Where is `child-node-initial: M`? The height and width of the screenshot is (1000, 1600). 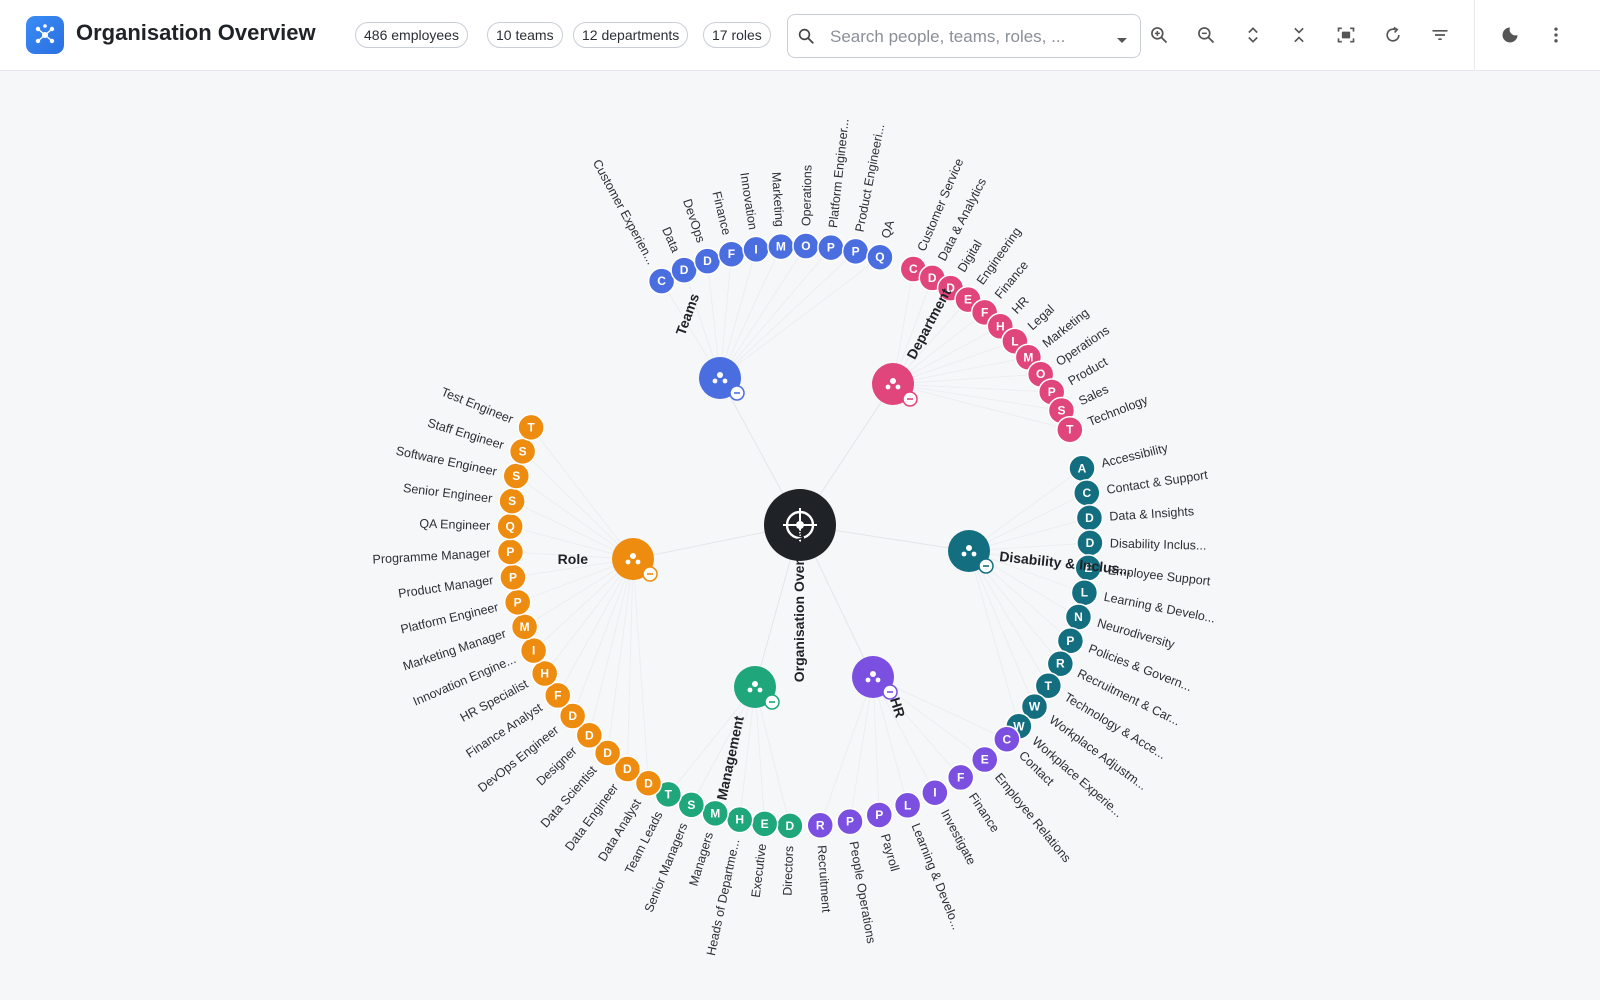
child-node-initial: M is located at coordinates (1028, 357).